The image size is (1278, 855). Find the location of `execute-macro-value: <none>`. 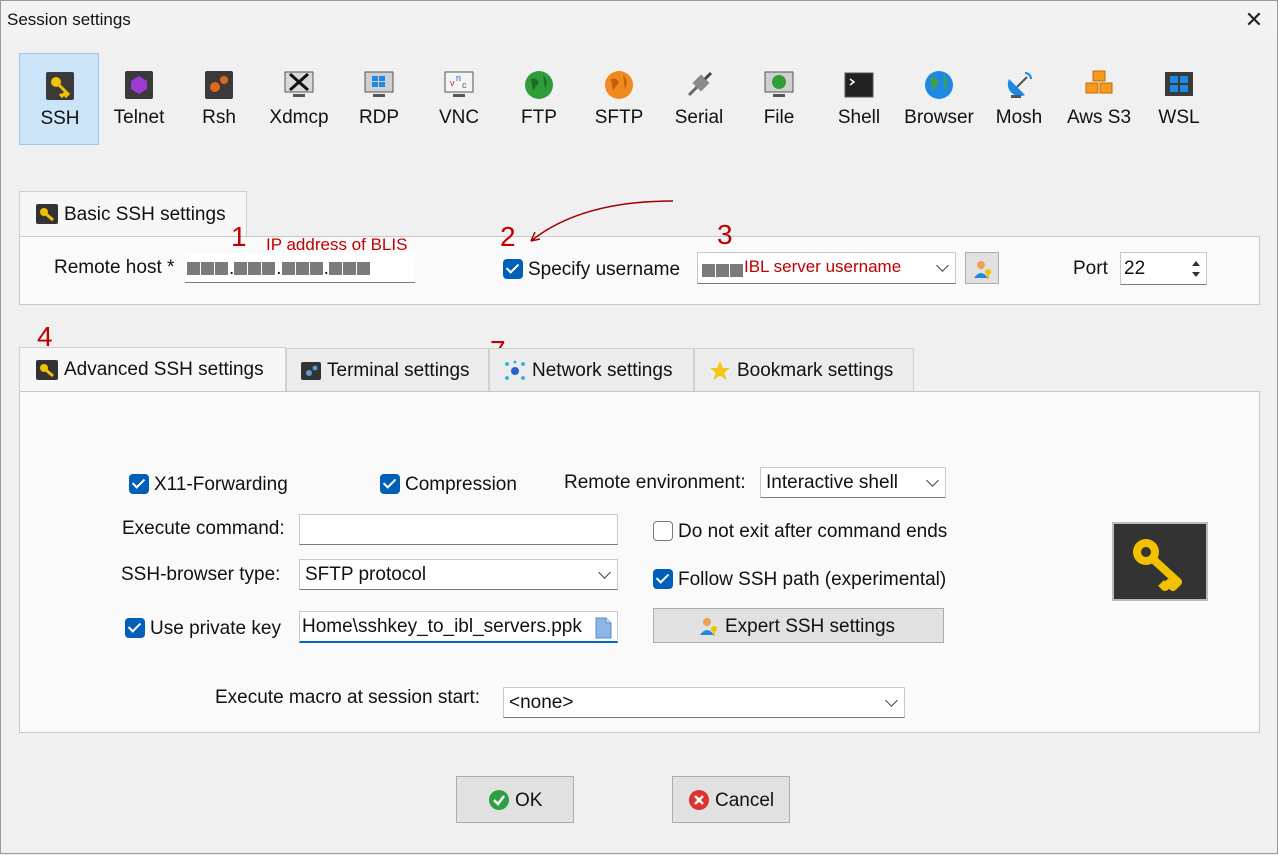

execute-macro-value: <none> is located at coordinates (541, 702).